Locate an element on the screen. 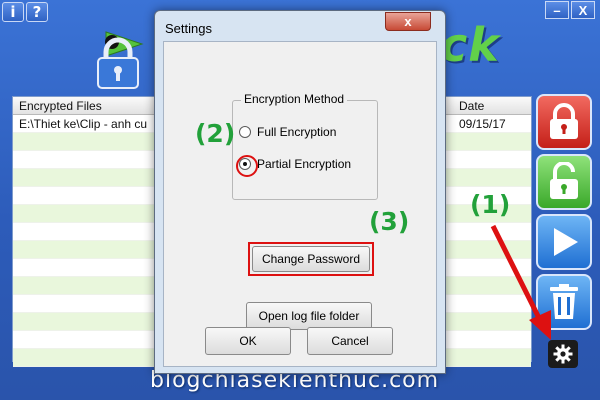 This screenshot has height=400, width=600. app-logo-text: ck is located at coordinates (470, 45).